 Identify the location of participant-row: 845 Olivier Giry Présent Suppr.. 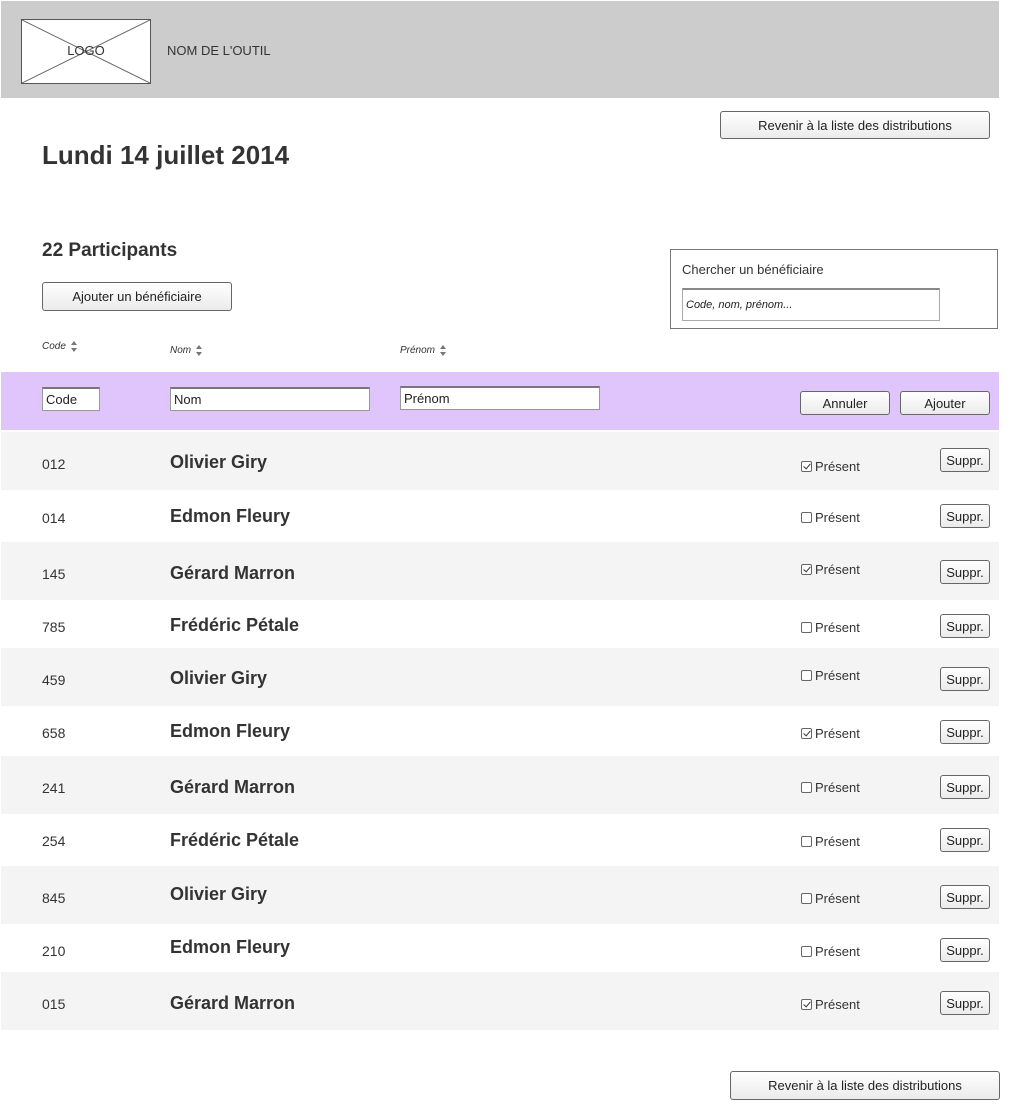
(500, 895).